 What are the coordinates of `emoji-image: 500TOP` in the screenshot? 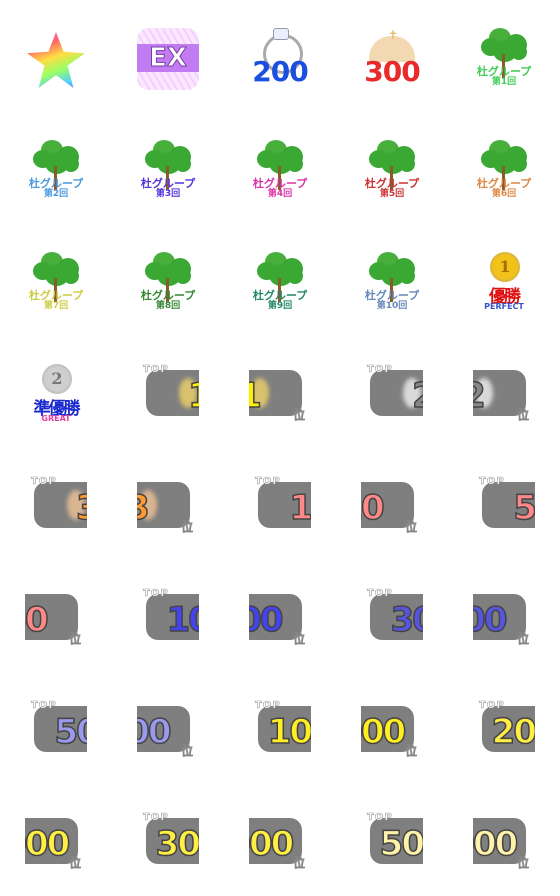 It's located at (56, 731).